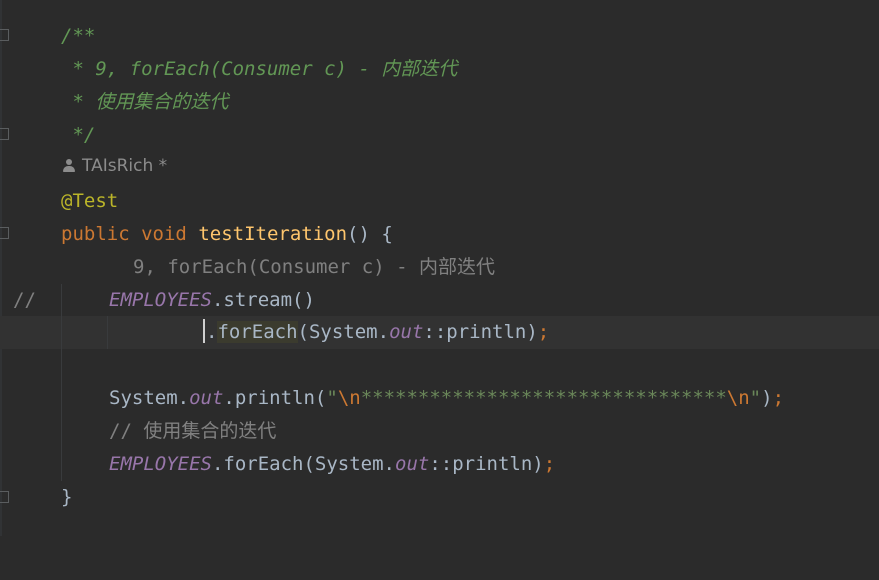 This screenshot has height=580, width=879. Describe the element at coordinates (314, 267) in the screenshot. I see `commented-code: 9, forEach(Consumer c) - 内部迭代` at that location.